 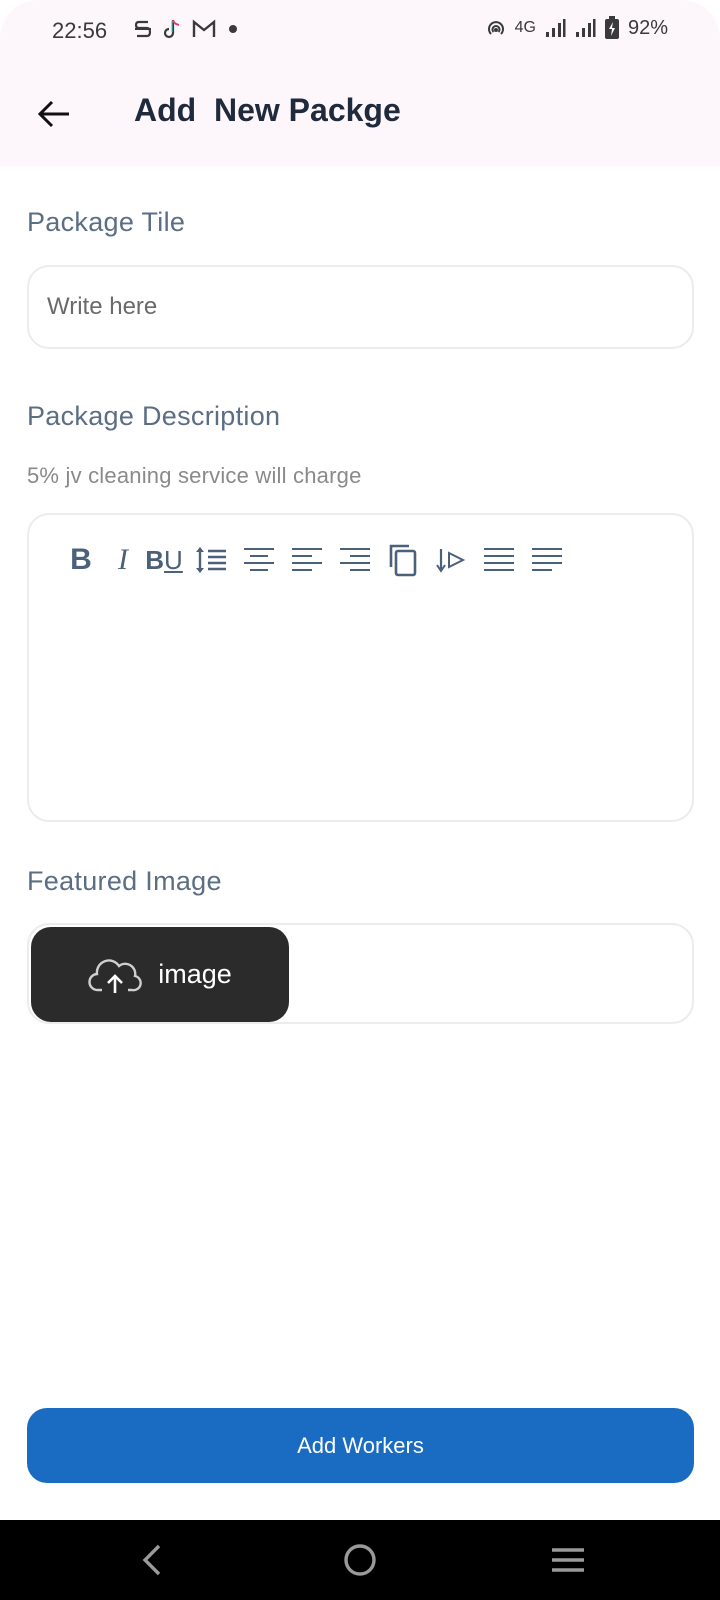 I want to click on italic-icon: I, so click(x=123, y=559).